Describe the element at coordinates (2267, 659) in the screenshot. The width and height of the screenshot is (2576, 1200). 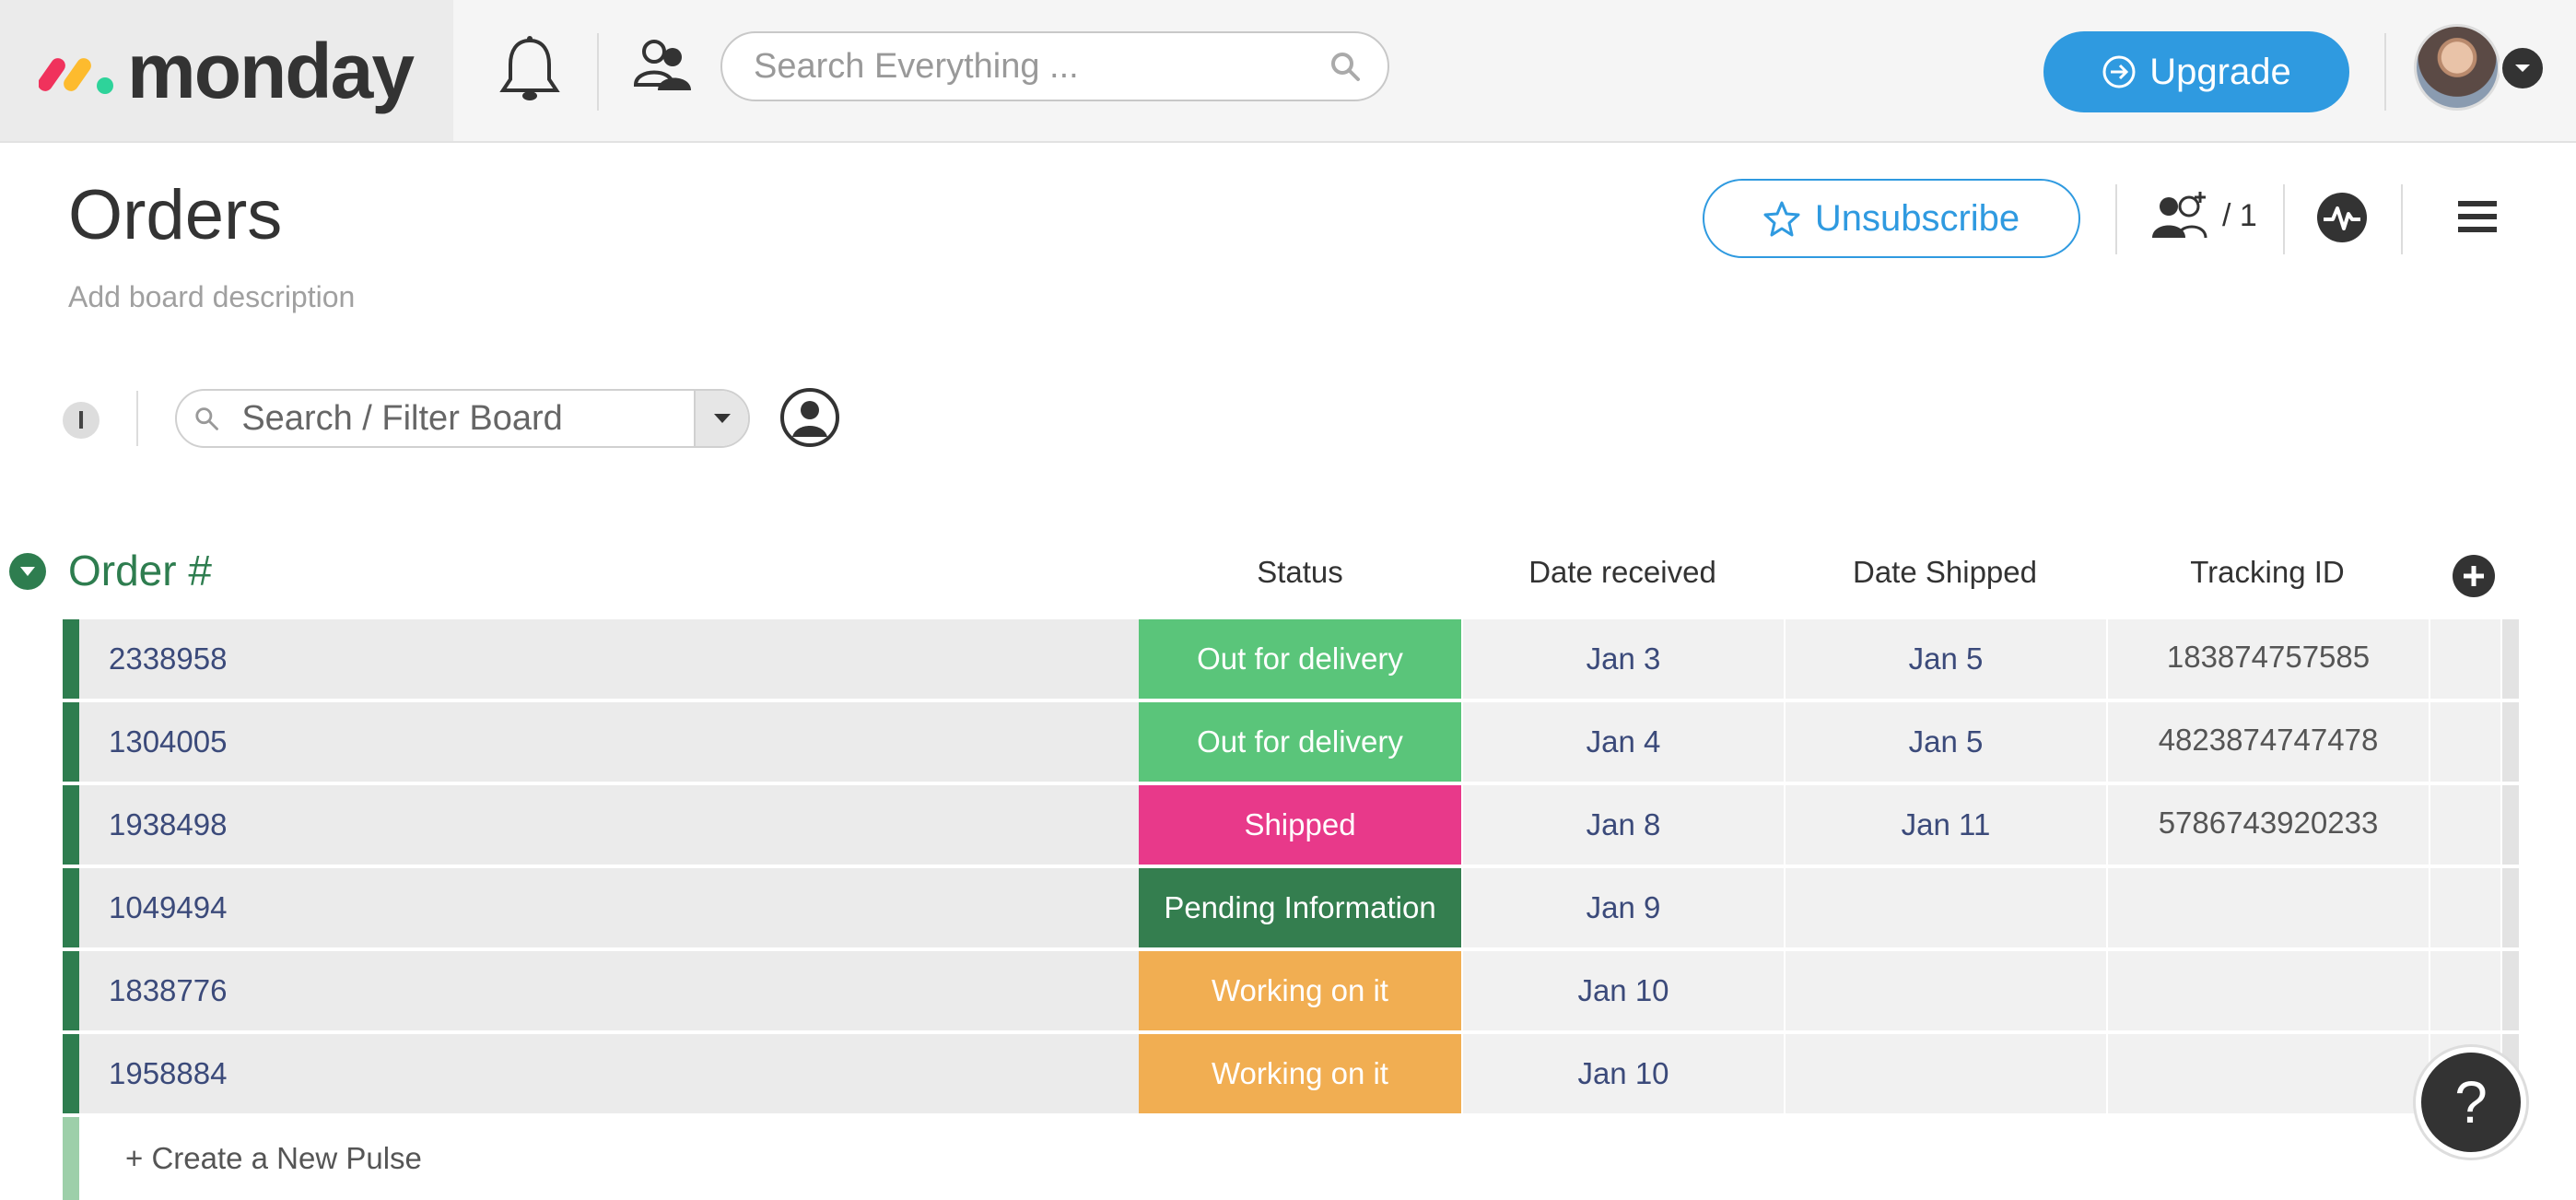
I see `tracking-id-cell: 183874757585` at that location.